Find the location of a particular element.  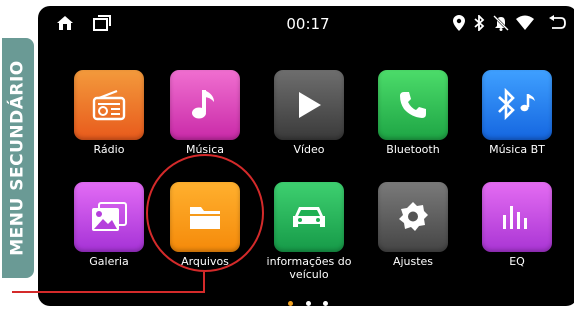

equalizer-icon is located at coordinates (515, 217).